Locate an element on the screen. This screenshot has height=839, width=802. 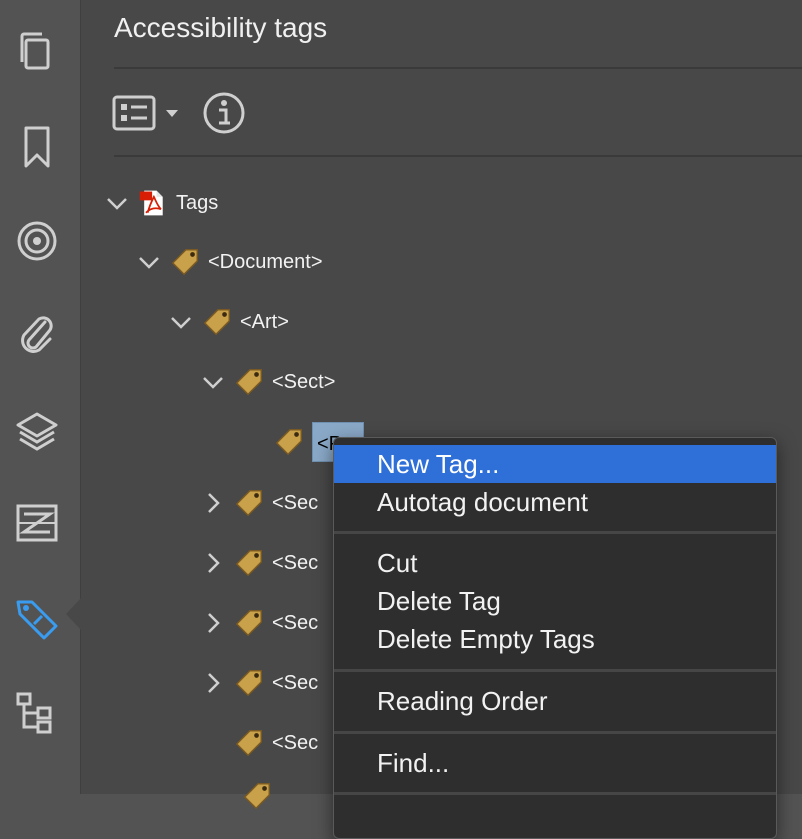
menu-item-delete-empty-tags: Delete Empty Tags is located at coordinates (555, 639).